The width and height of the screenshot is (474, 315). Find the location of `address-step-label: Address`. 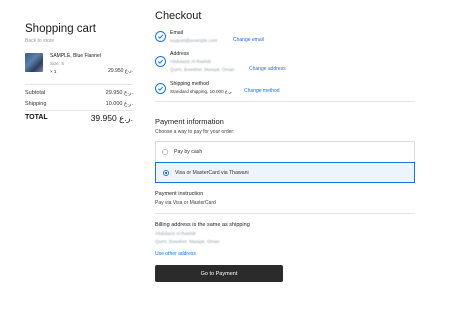

address-step-label: Address is located at coordinates (180, 54).